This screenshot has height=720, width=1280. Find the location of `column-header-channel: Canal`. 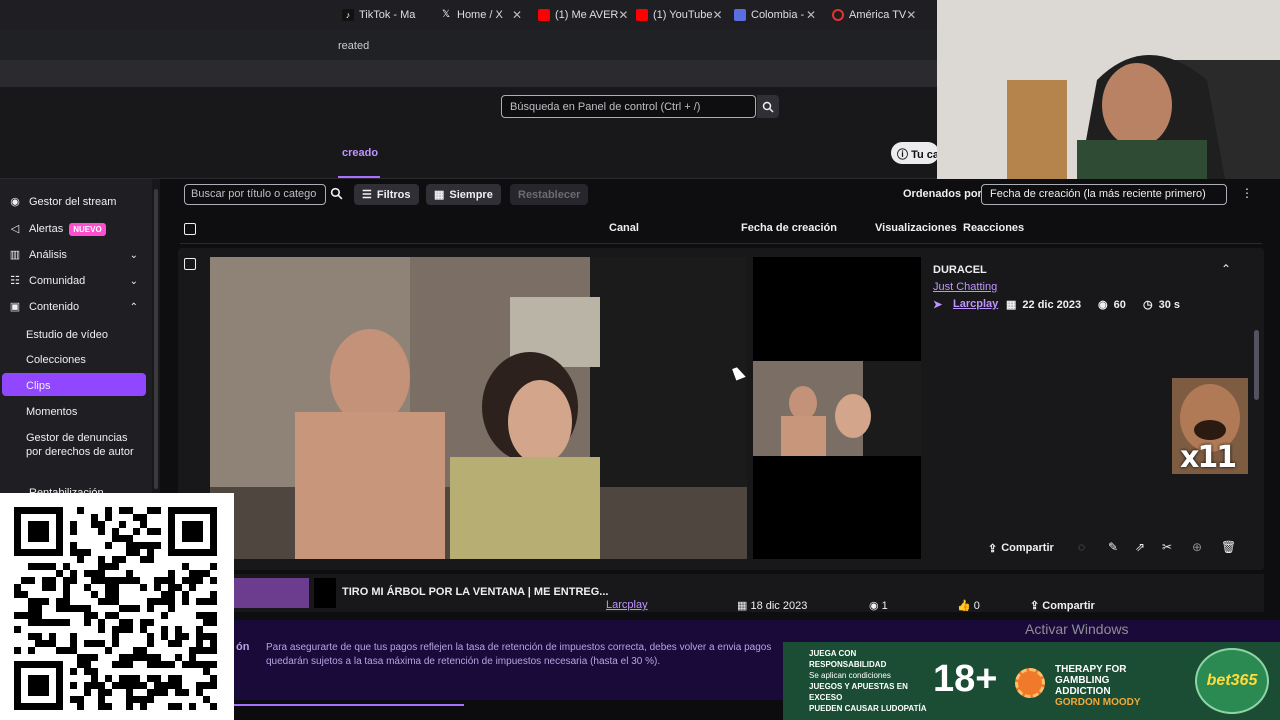

column-header-channel: Canal is located at coordinates (624, 228).